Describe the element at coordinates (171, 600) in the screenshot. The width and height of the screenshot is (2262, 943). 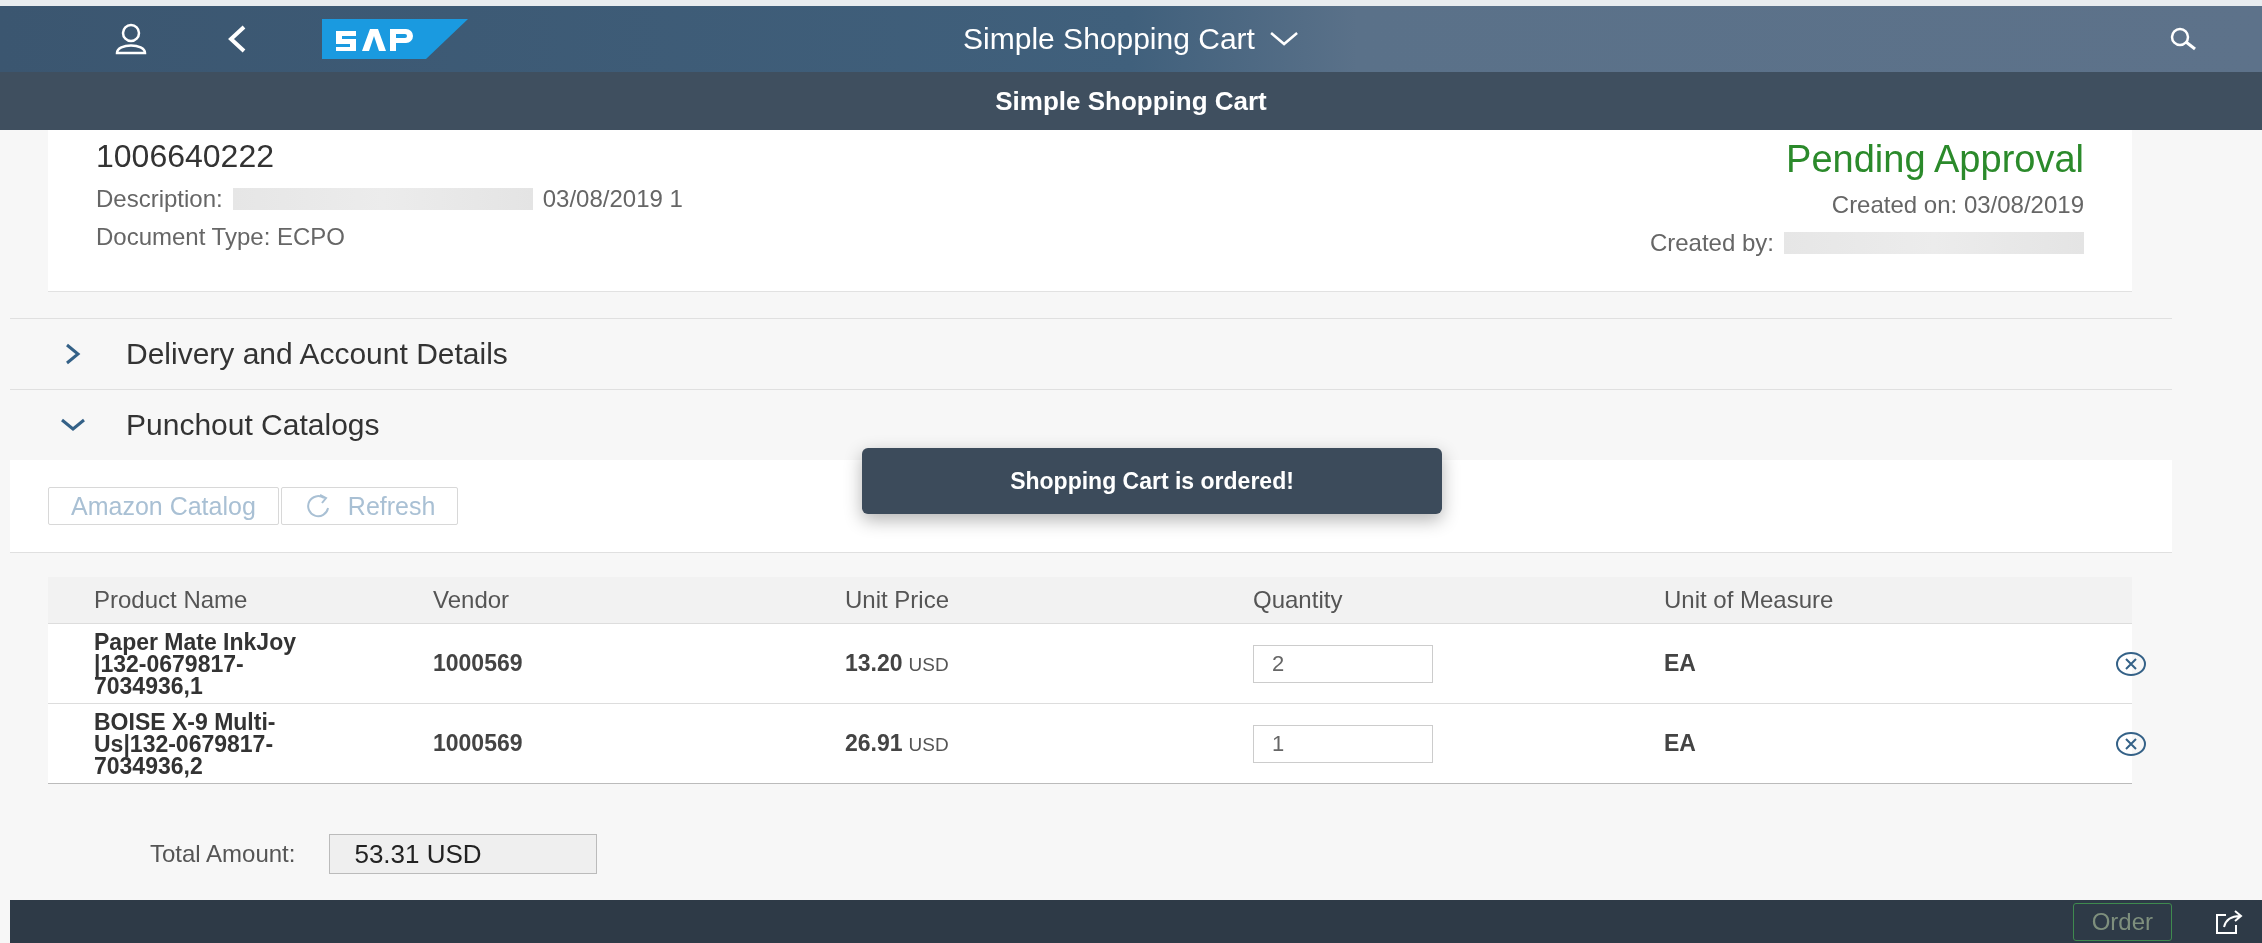
I see `column-header: Product Name` at that location.